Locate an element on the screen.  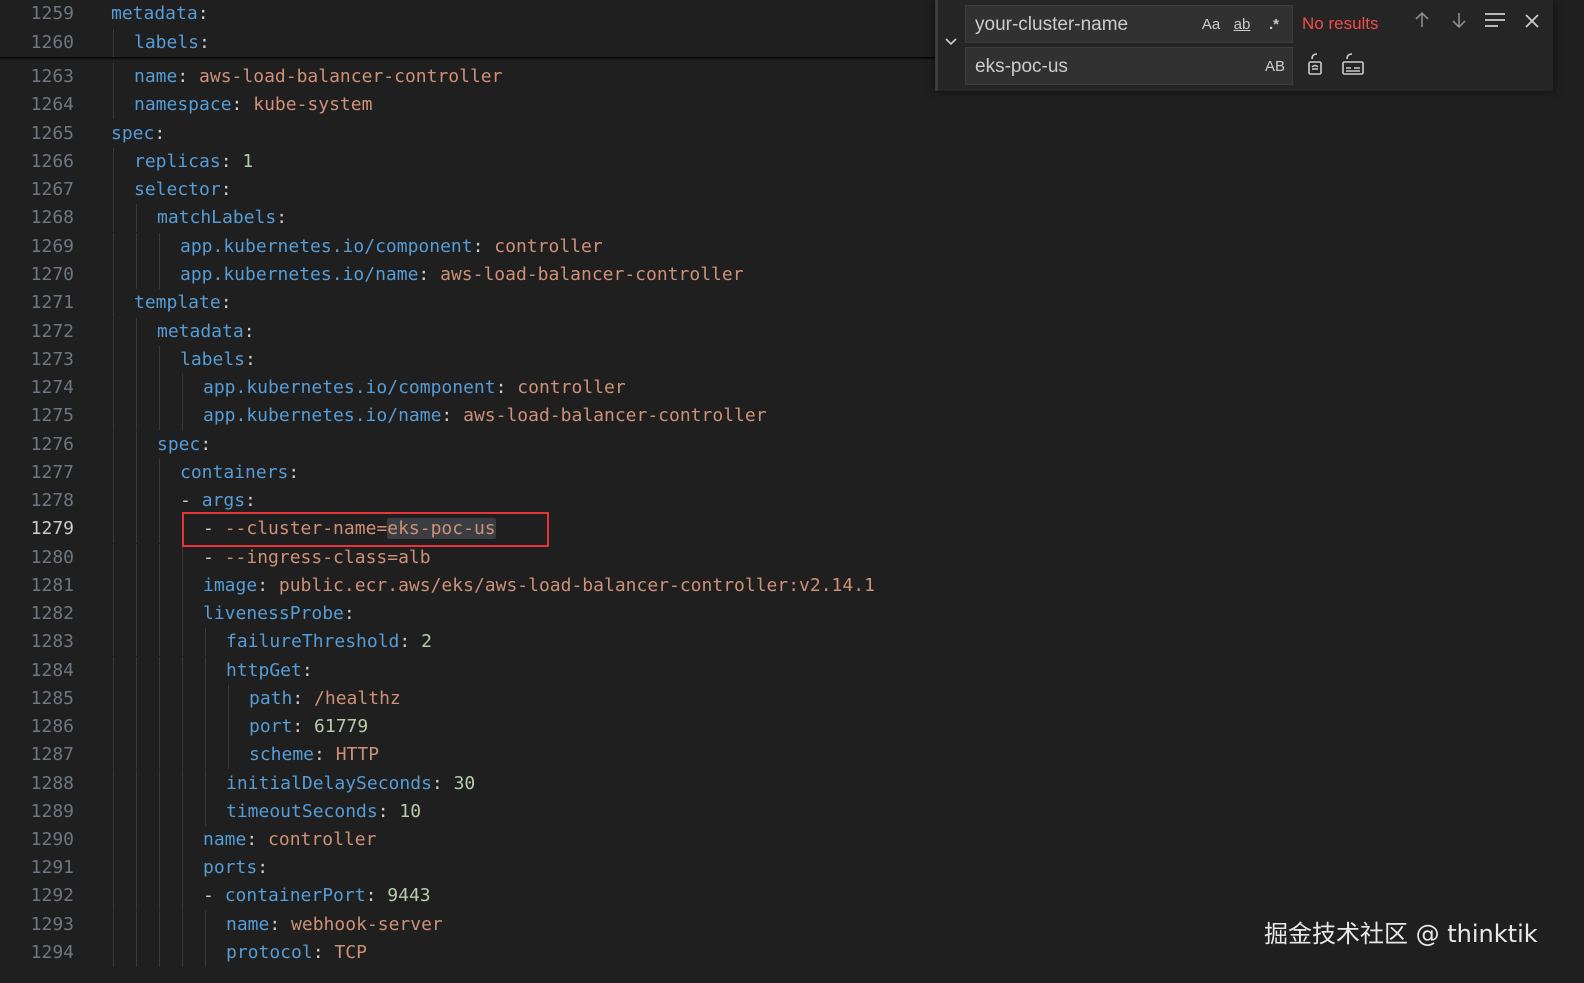
find-in-selection-icon is located at coordinates (1495, 24).